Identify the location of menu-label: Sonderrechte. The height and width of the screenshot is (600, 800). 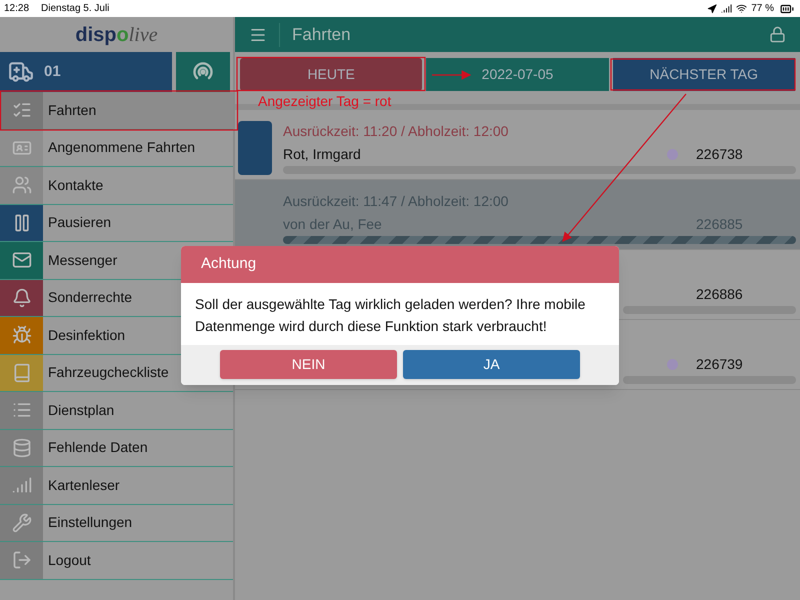
(89, 298).